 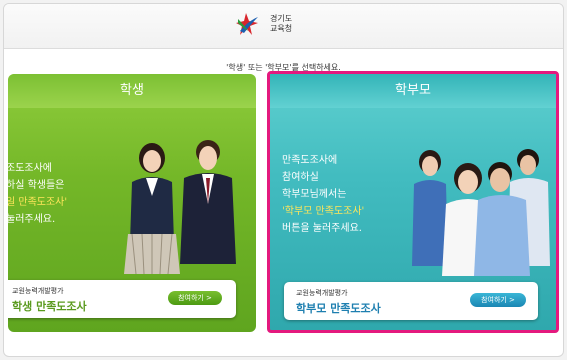 What do you see at coordinates (32, 219) in the screenshot?
I see `student-hand-line: 눌러주세요.` at bounding box center [32, 219].